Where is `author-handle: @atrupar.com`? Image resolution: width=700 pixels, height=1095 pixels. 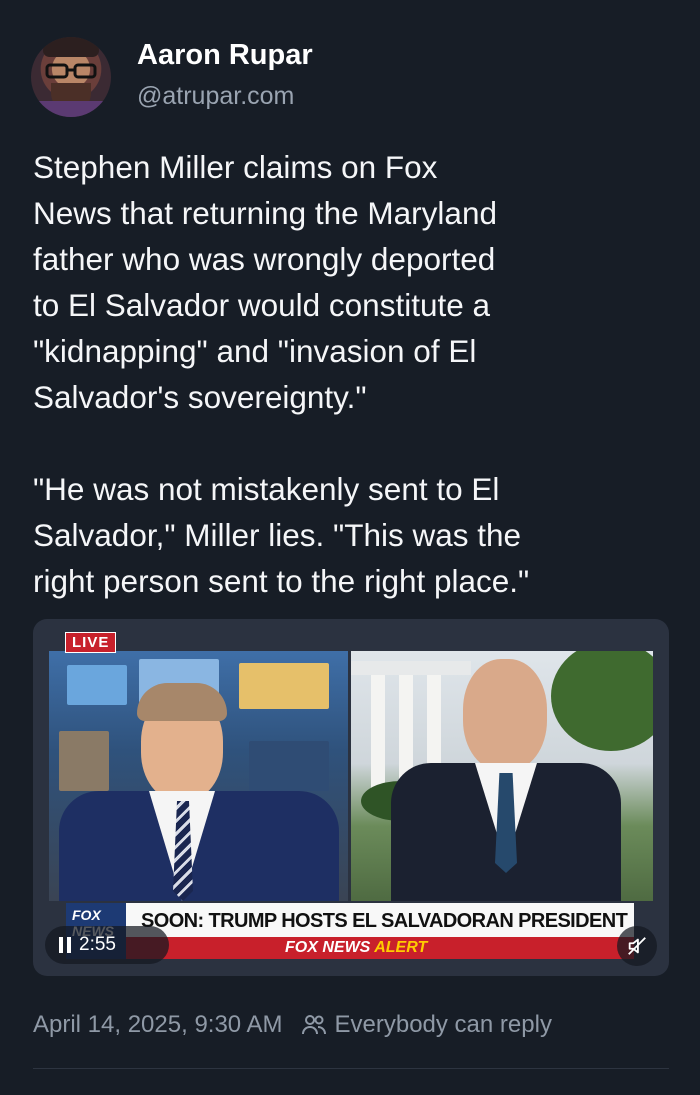
author-handle: @atrupar.com is located at coordinates (215, 96).